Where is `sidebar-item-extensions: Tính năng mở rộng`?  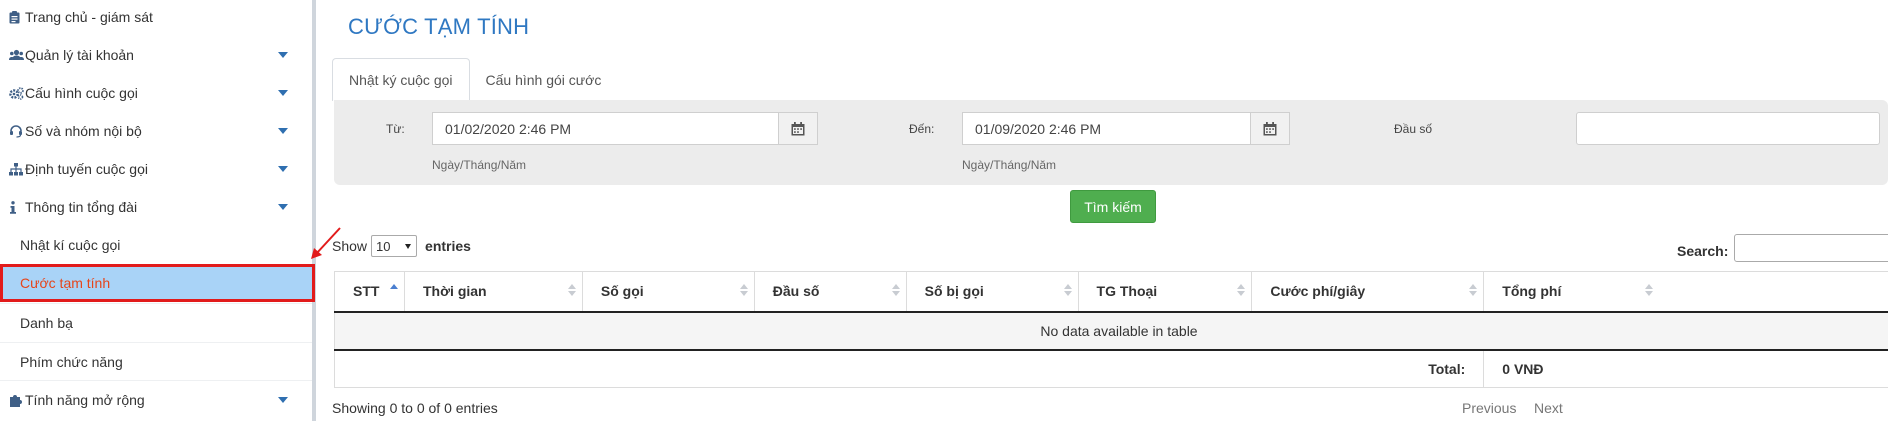 sidebar-item-extensions: Tính năng mở rộng is located at coordinates (156, 399).